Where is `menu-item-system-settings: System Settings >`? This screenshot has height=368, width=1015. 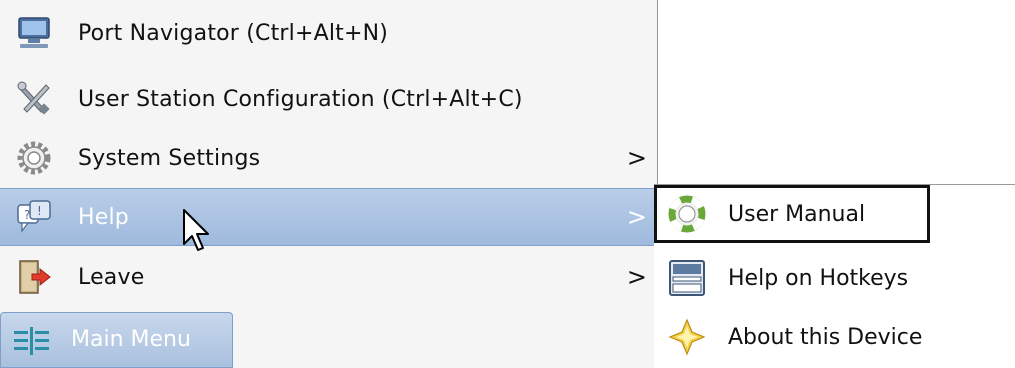 menu-item-system-settings: System Settings > is located at coordinates (328, 158).